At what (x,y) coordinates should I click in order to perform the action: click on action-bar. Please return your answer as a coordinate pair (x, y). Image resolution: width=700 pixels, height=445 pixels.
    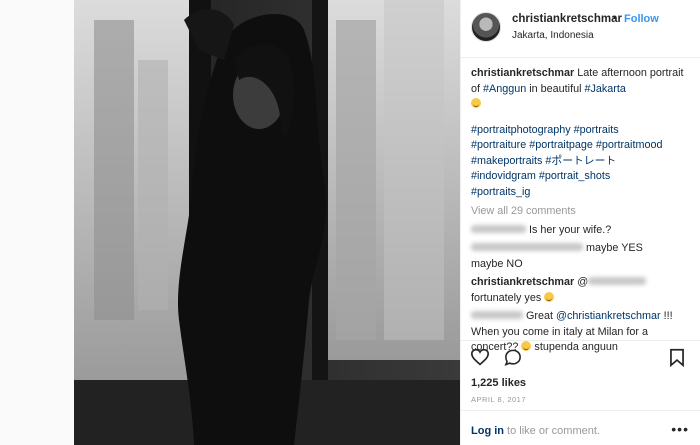
    Looking at the image, I should click on (580, 356).